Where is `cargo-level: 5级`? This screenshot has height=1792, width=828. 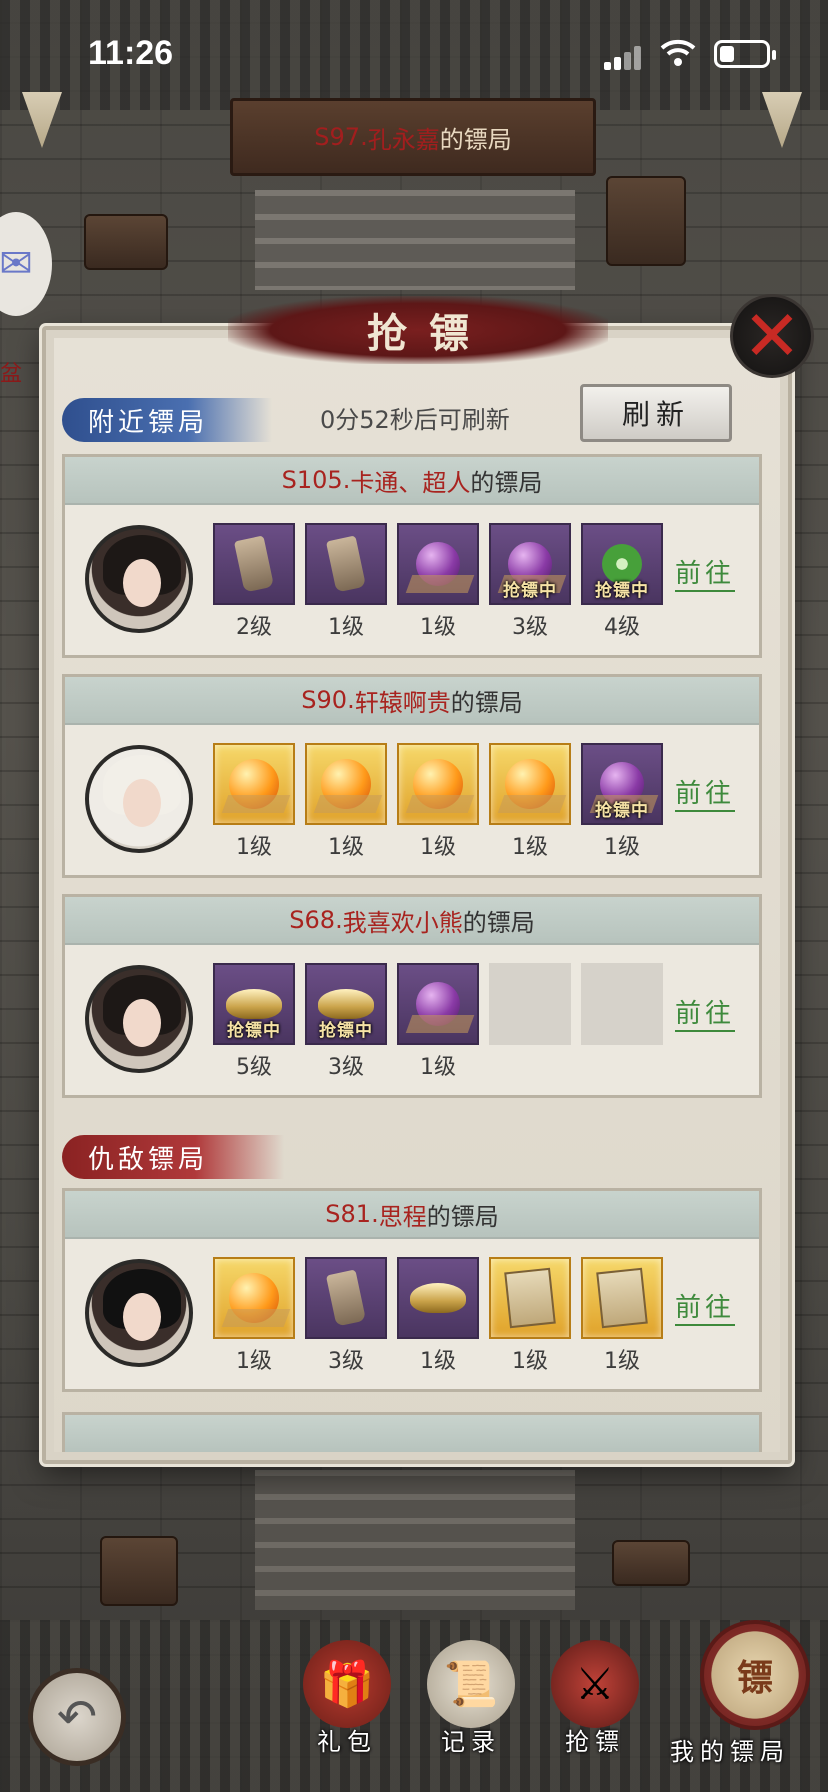
cargo-level: 5级 is located at coordinates (254, 1067).